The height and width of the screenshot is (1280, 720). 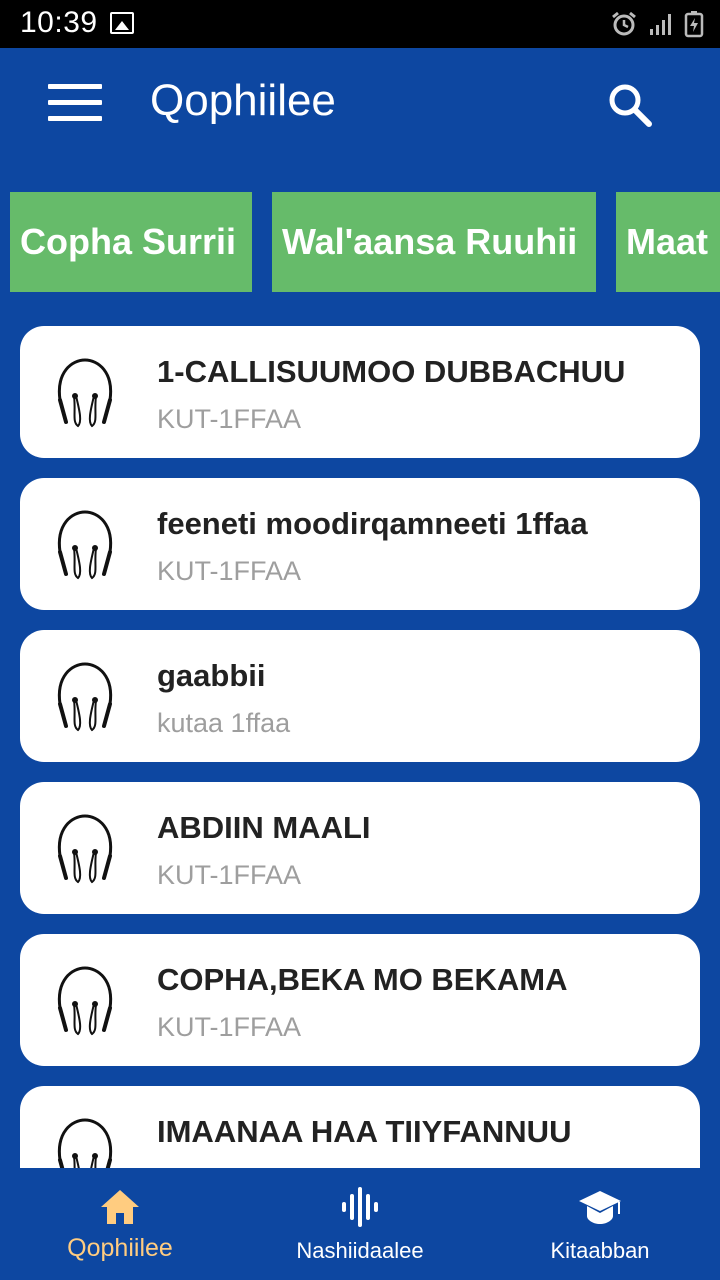 I want to click on list-item: COPHA,BEKA MO BEKAMA KUT-1FFAA, so click(x=360, y=1000).